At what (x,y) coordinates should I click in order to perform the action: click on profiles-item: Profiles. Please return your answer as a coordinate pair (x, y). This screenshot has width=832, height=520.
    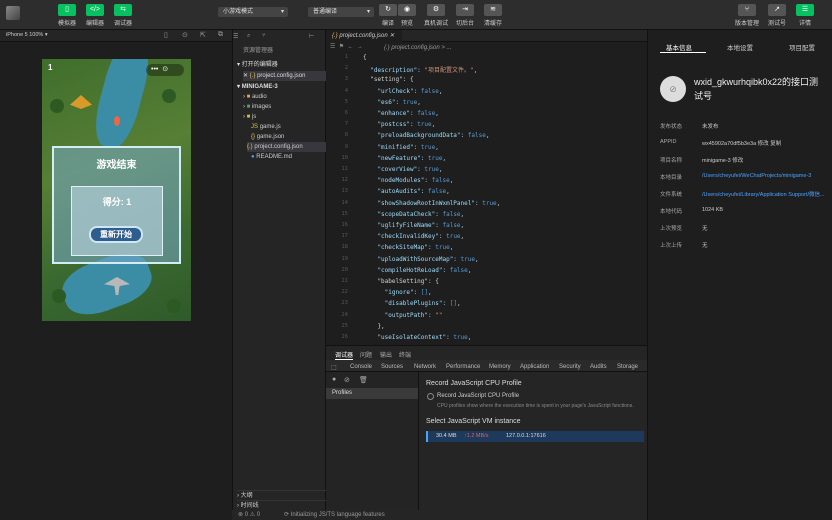
    Looking at the image, I should click on (372, 393).